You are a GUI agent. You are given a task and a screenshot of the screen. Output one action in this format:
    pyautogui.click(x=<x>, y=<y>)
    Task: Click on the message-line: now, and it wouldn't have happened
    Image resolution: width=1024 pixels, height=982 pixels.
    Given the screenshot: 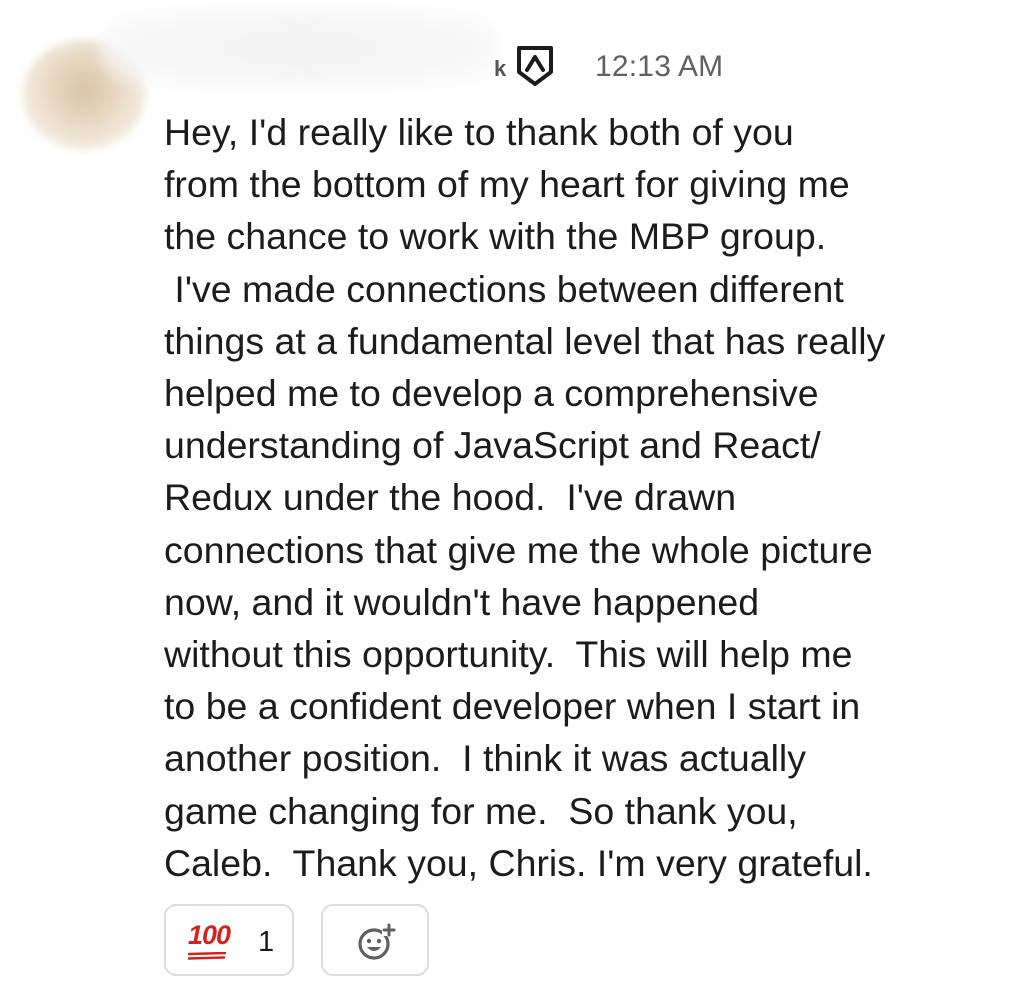 What is the action you would take?
    pyautogui.click(x=462, y=601)
    